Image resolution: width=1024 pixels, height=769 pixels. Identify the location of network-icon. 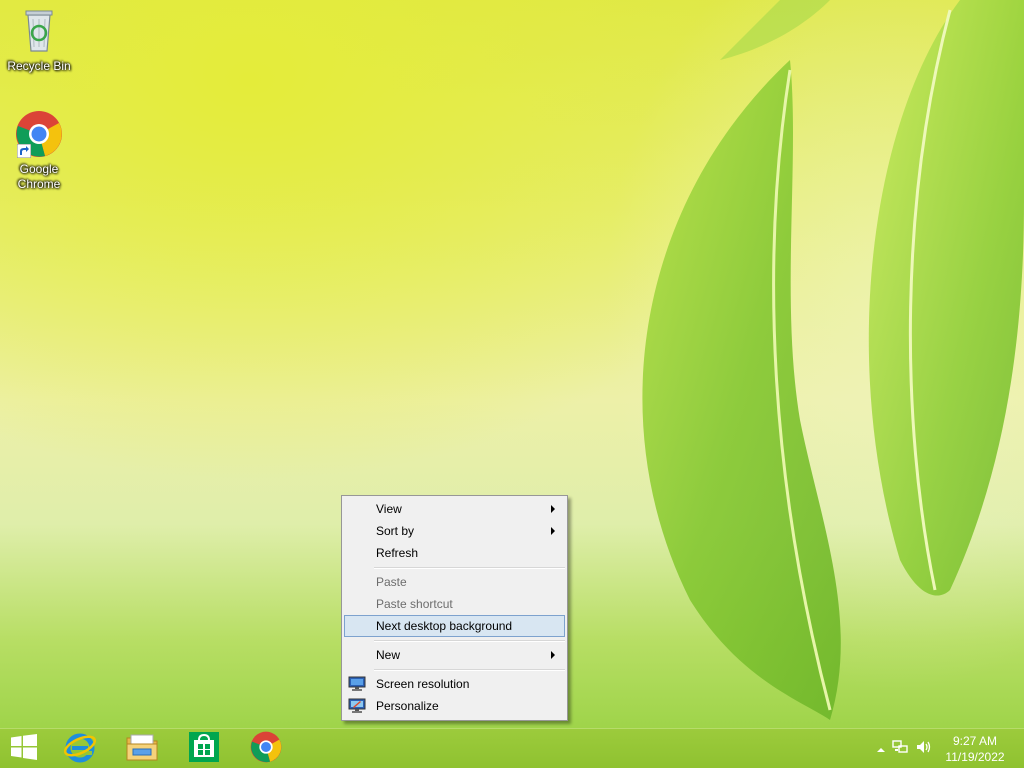
(900, 749).